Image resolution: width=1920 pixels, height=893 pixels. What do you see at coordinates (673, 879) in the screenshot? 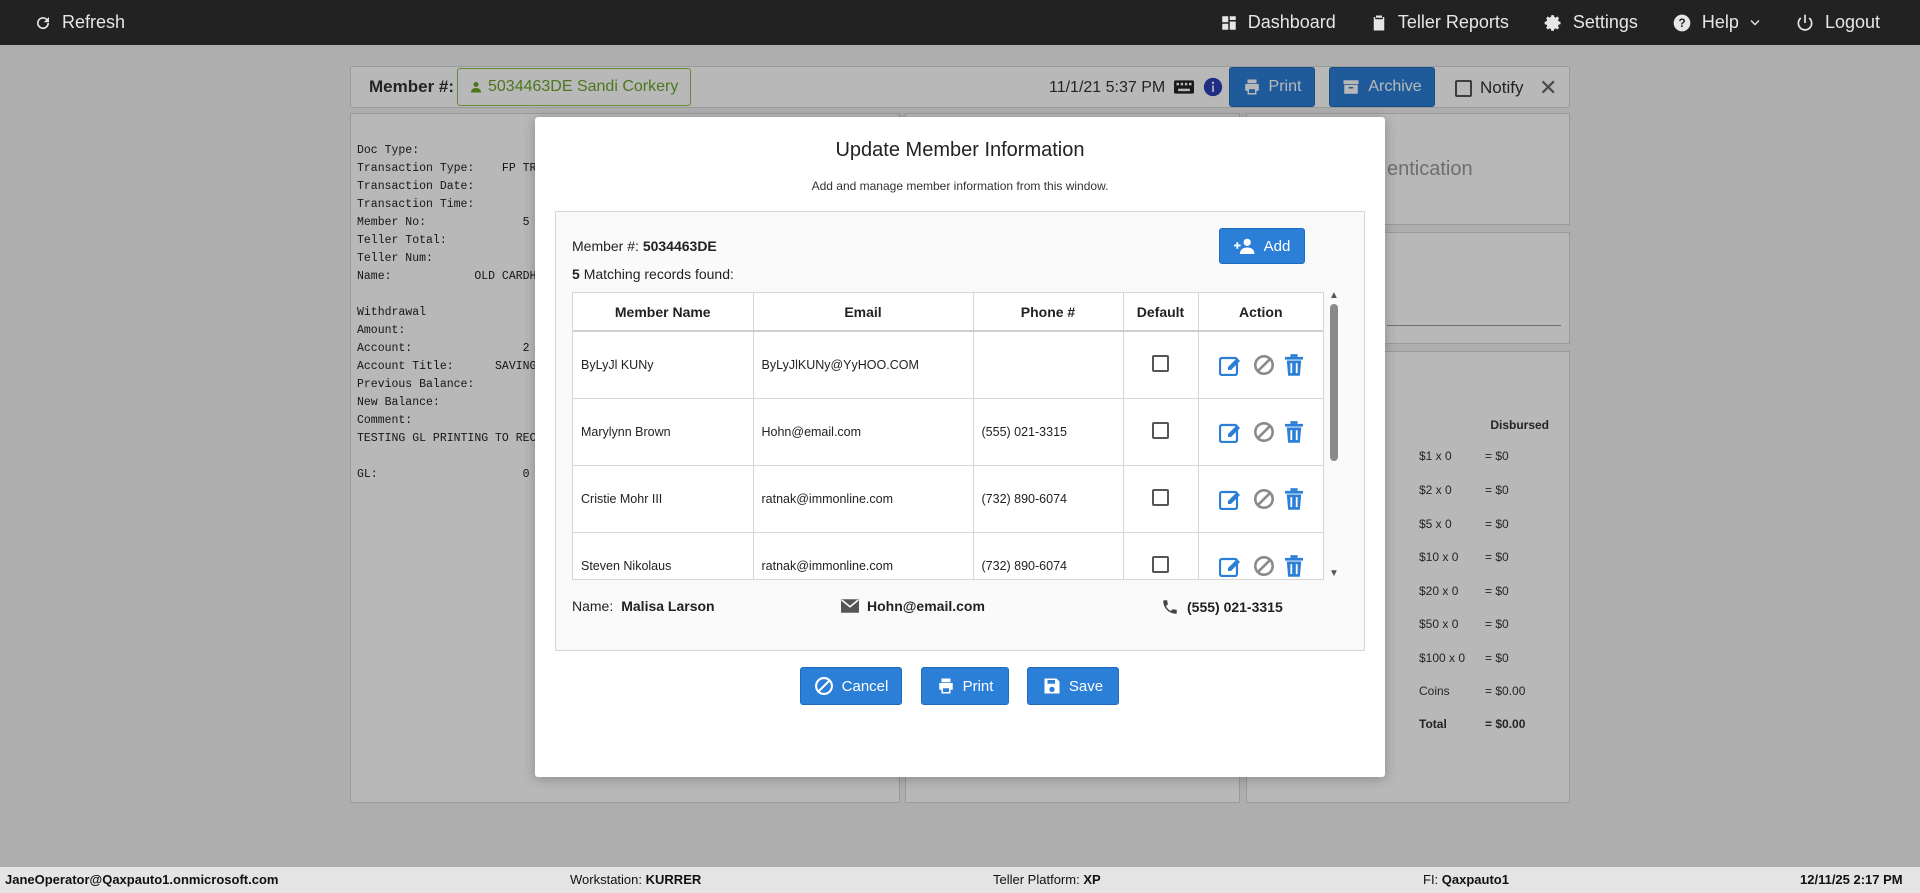
I see `status-workstation-value: KURRER` at bounding box center [673, 879].